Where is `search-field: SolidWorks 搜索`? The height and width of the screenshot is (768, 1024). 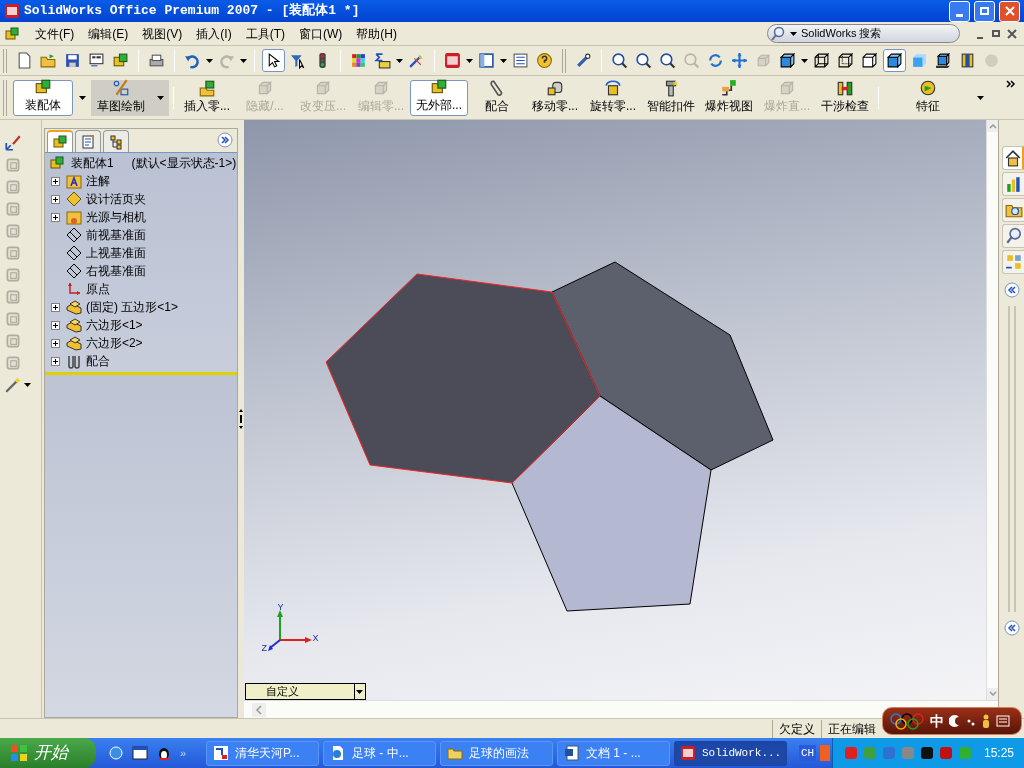
search-field: SolidWorks 搜索 is located at coordinates (863, 33).